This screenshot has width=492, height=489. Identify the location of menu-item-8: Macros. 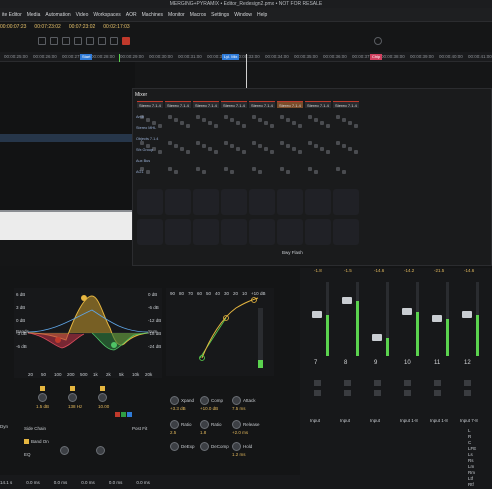
(198, 15).